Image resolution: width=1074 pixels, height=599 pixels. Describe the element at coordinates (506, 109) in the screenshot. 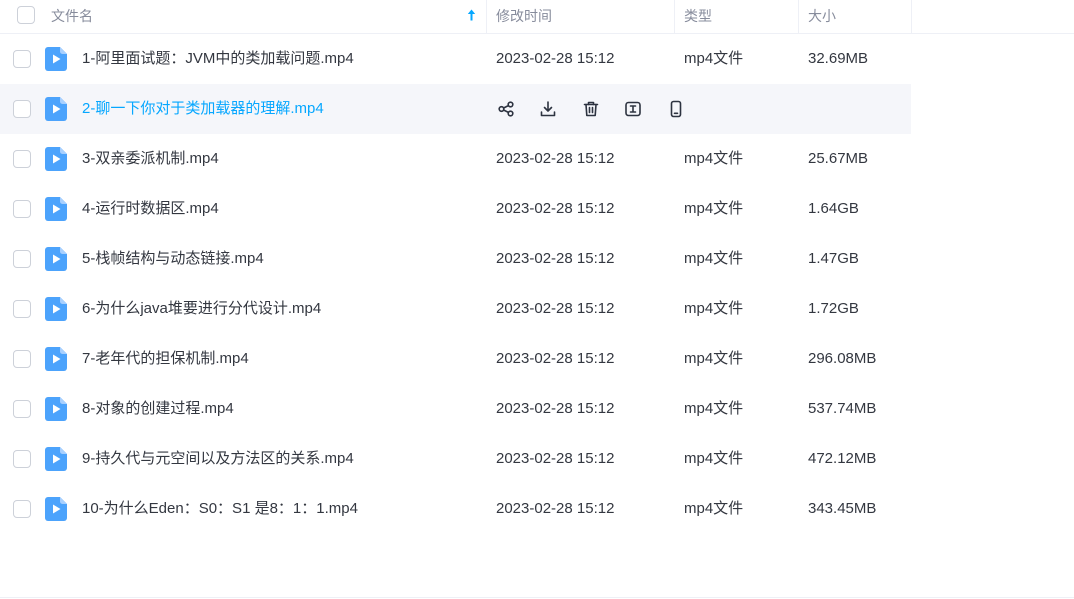

I see `share-icon` at that location.